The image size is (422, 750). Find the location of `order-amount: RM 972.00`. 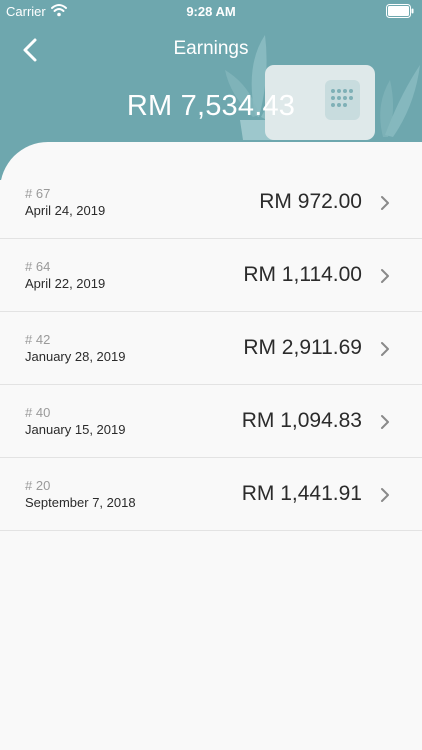

order-amount: RM 972.00 is located at coordinates (310, 201).